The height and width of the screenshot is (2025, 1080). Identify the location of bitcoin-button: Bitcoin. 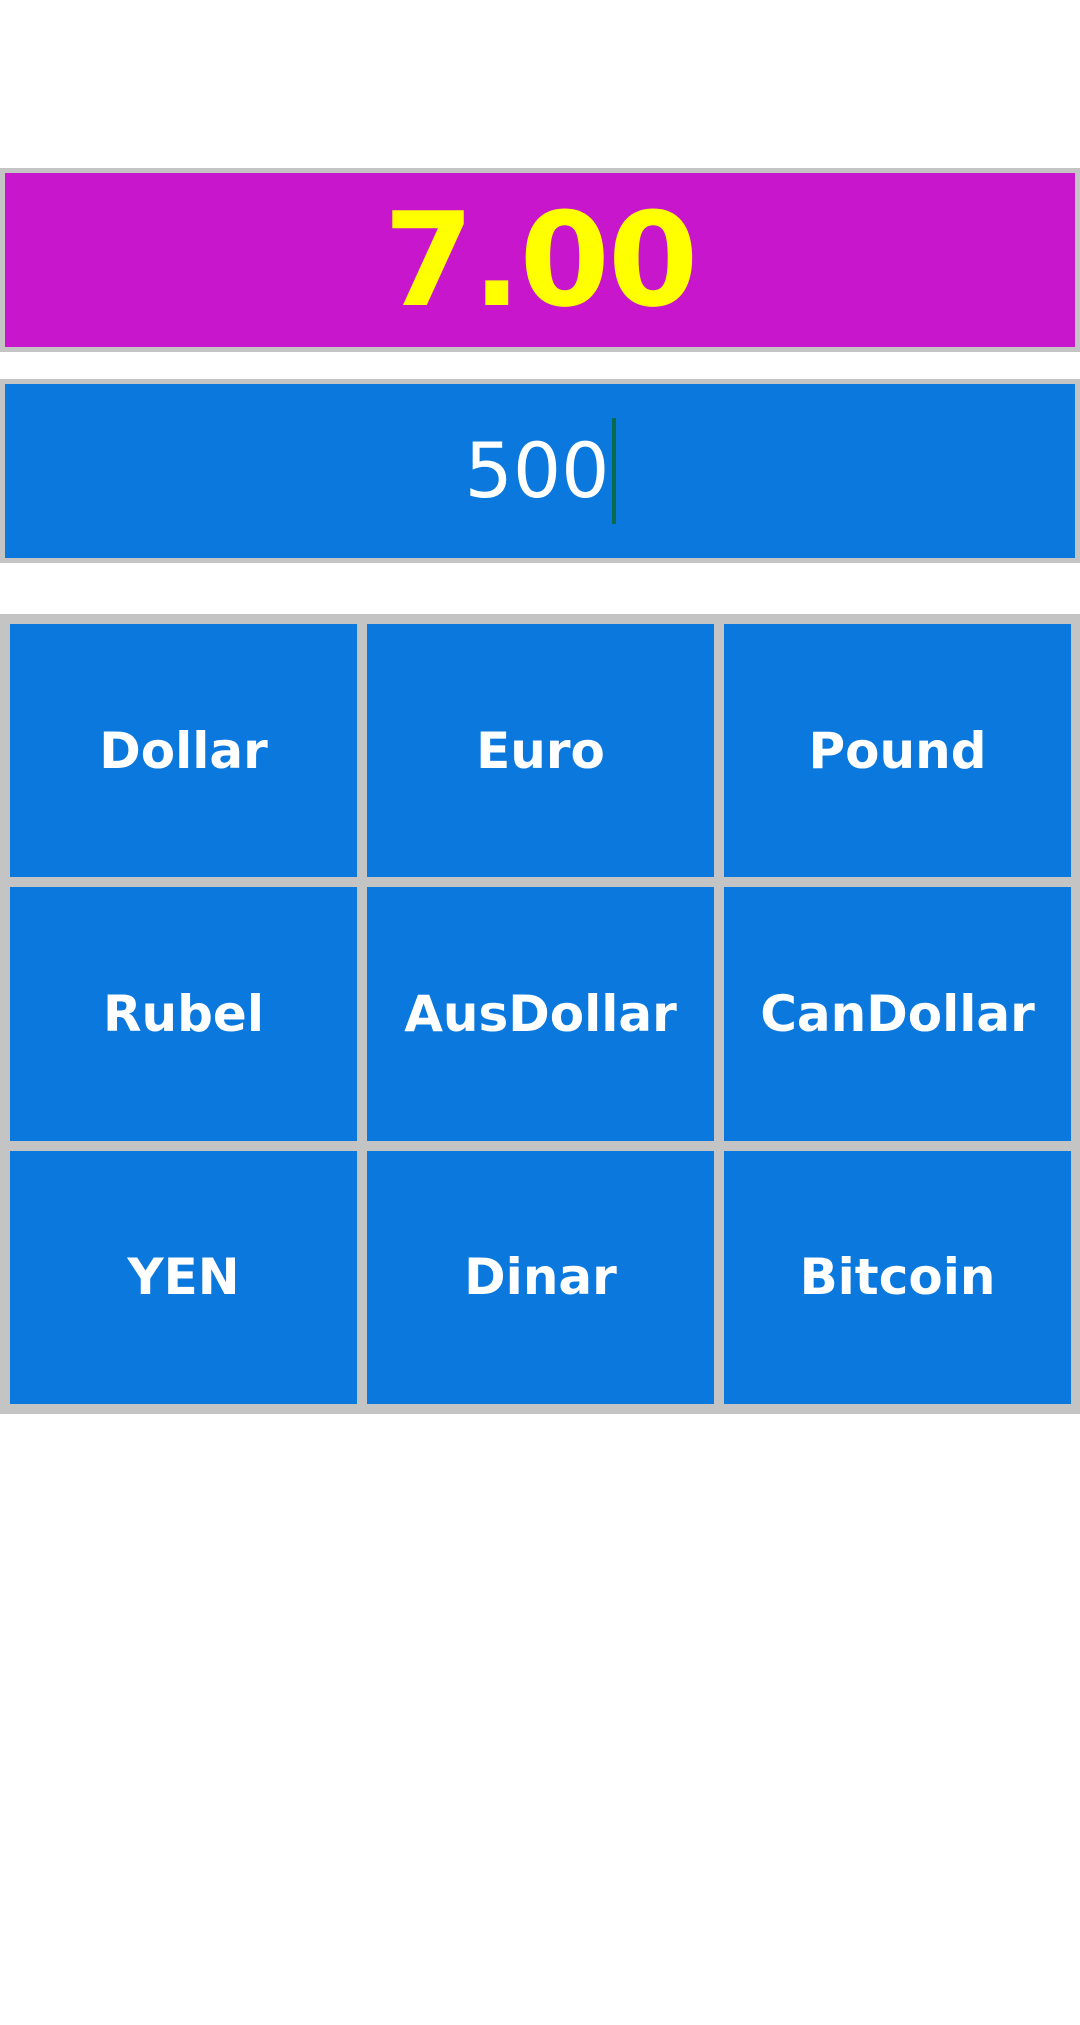
(897, 1277).